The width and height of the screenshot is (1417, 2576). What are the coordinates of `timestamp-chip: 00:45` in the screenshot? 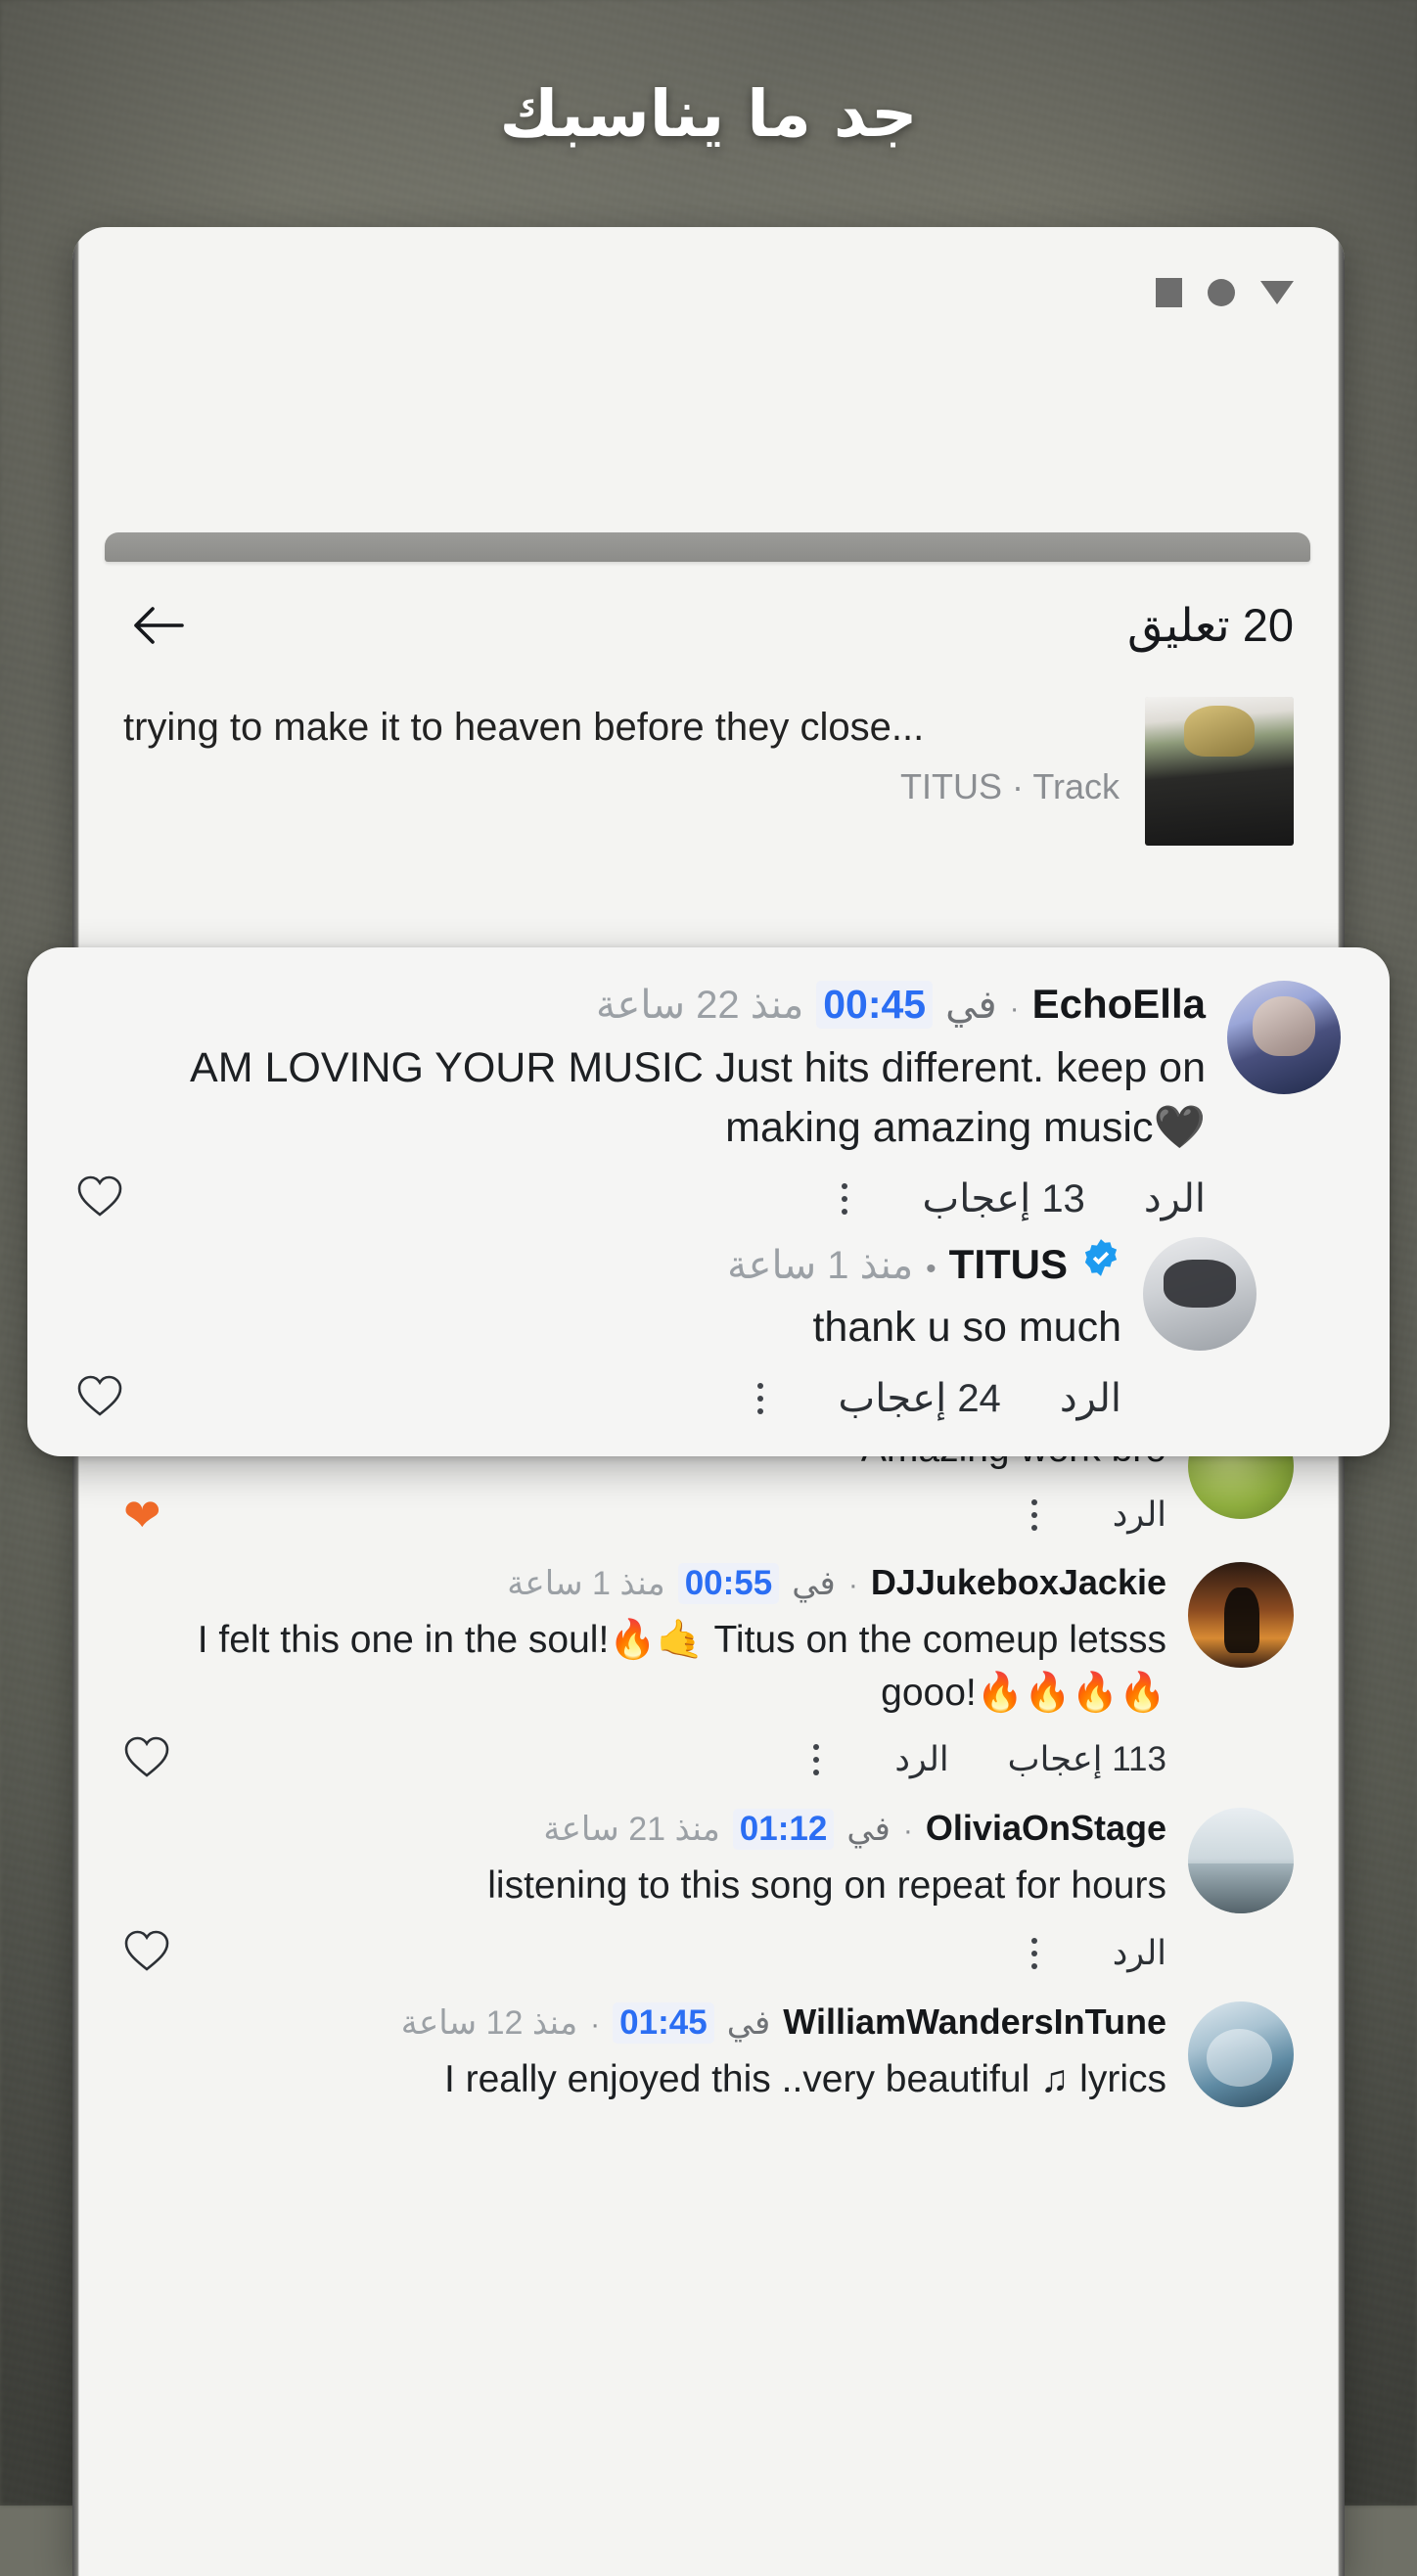 It's located at (875, 1005).